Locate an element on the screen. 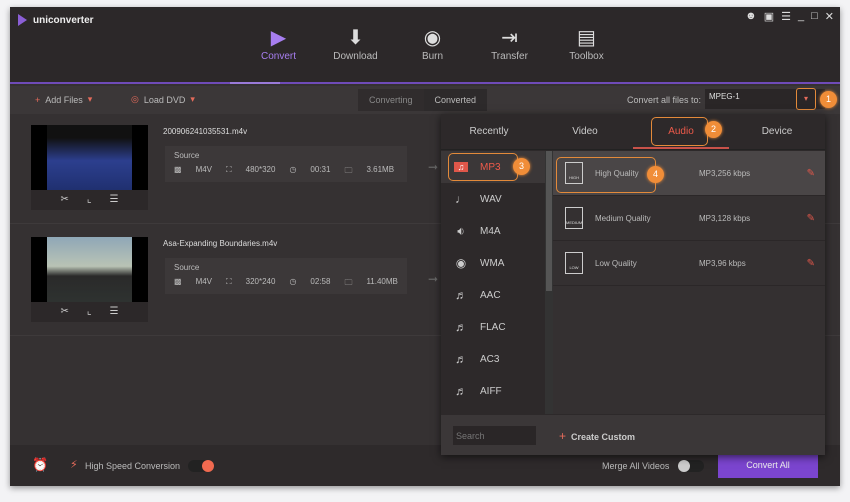 The height and width of the screenshot is (502, 850). dvd-icon: ◎ is located at coordinates (135, 99).